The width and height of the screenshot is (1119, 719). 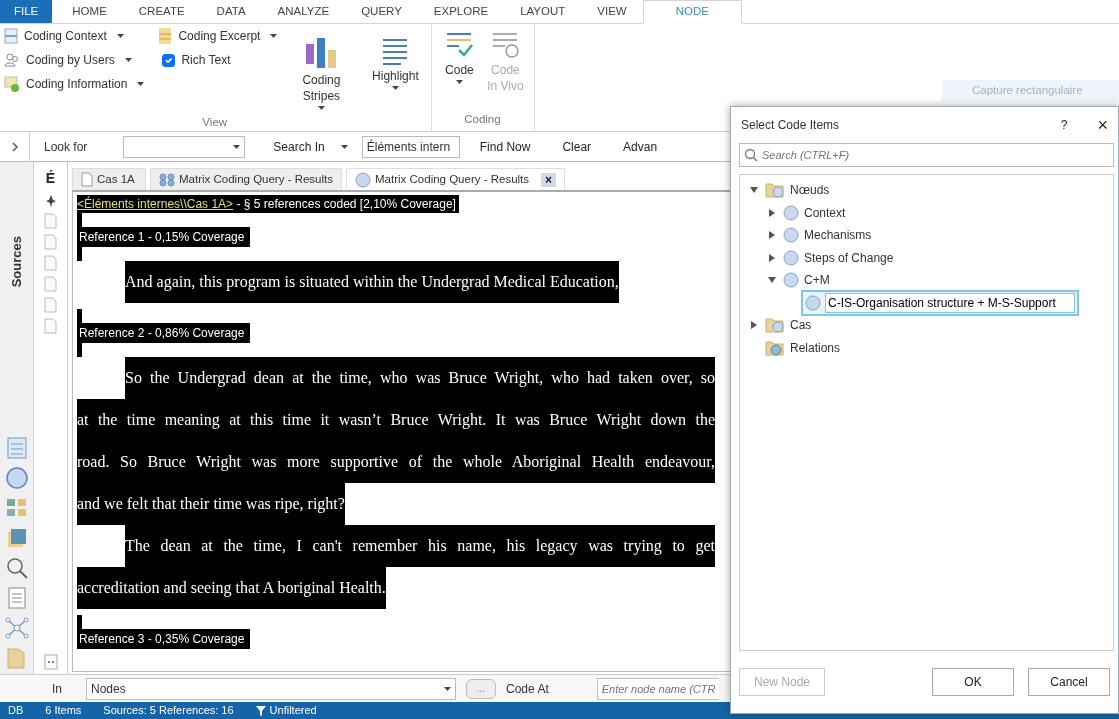 I want to click on pin-icon, so click(x=50, y=201).